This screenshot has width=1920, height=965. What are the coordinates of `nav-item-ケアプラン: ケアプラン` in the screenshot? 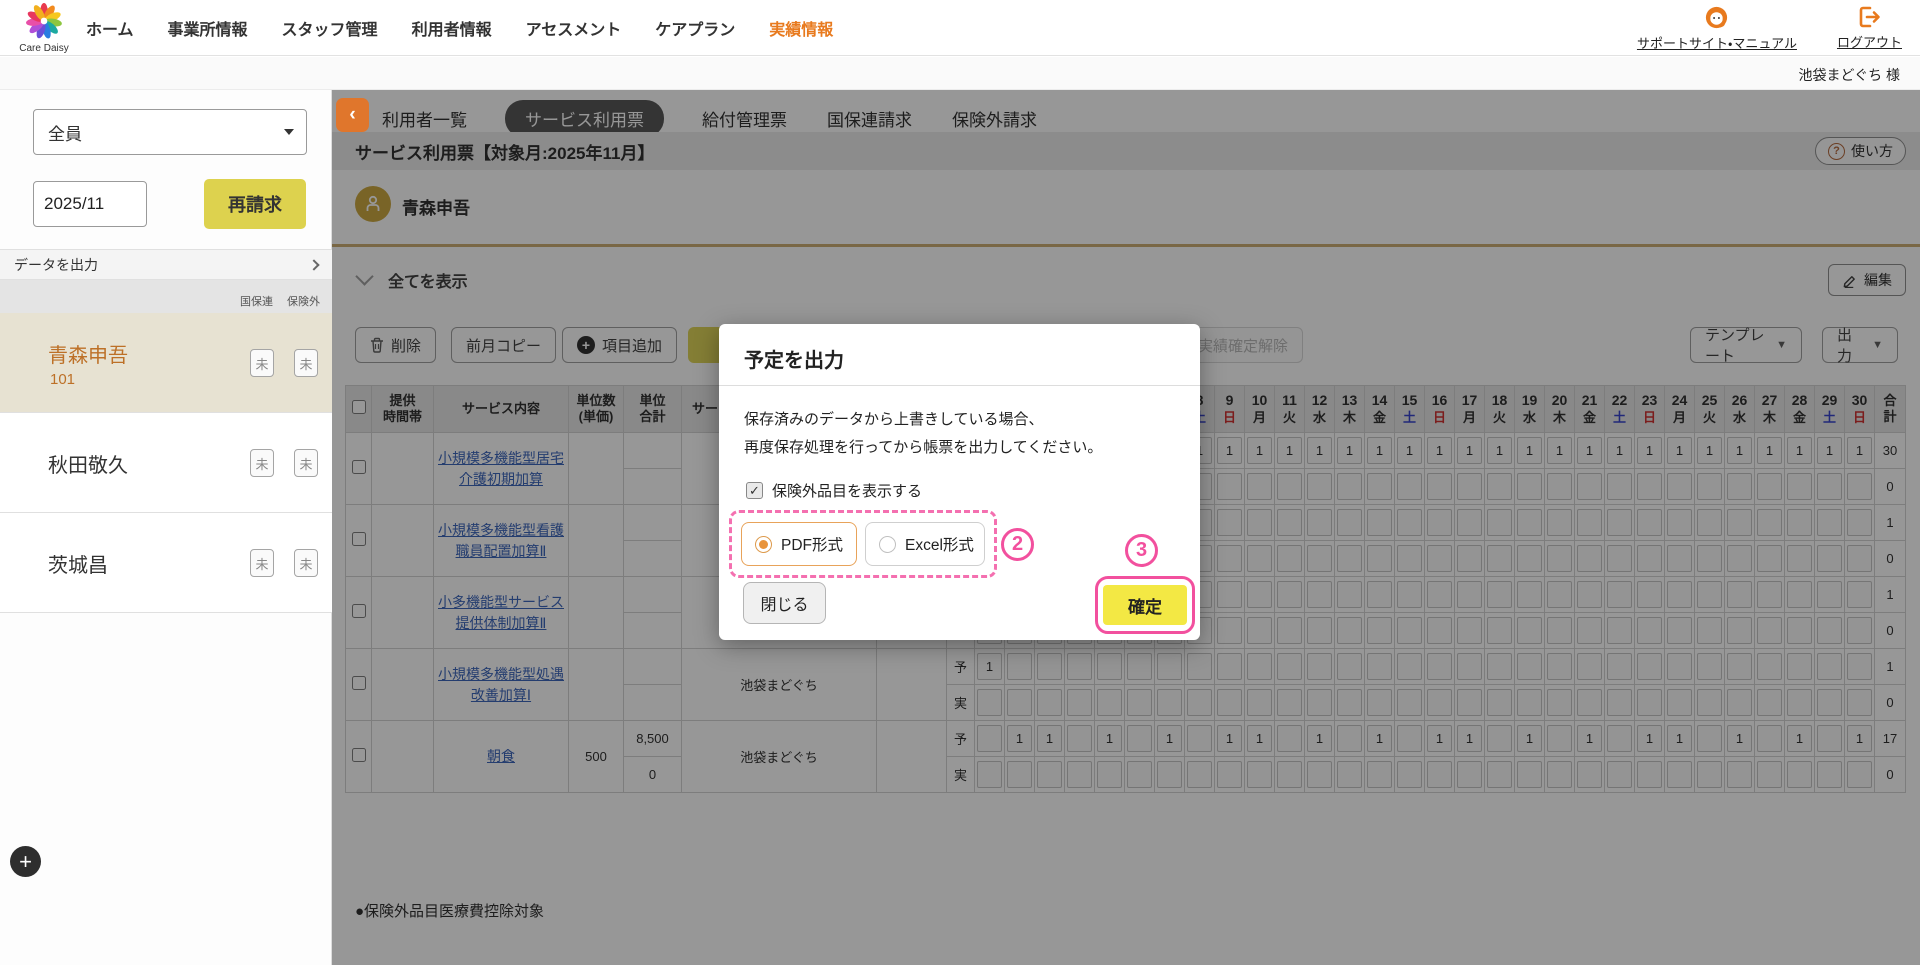 It's located at (695, 28).